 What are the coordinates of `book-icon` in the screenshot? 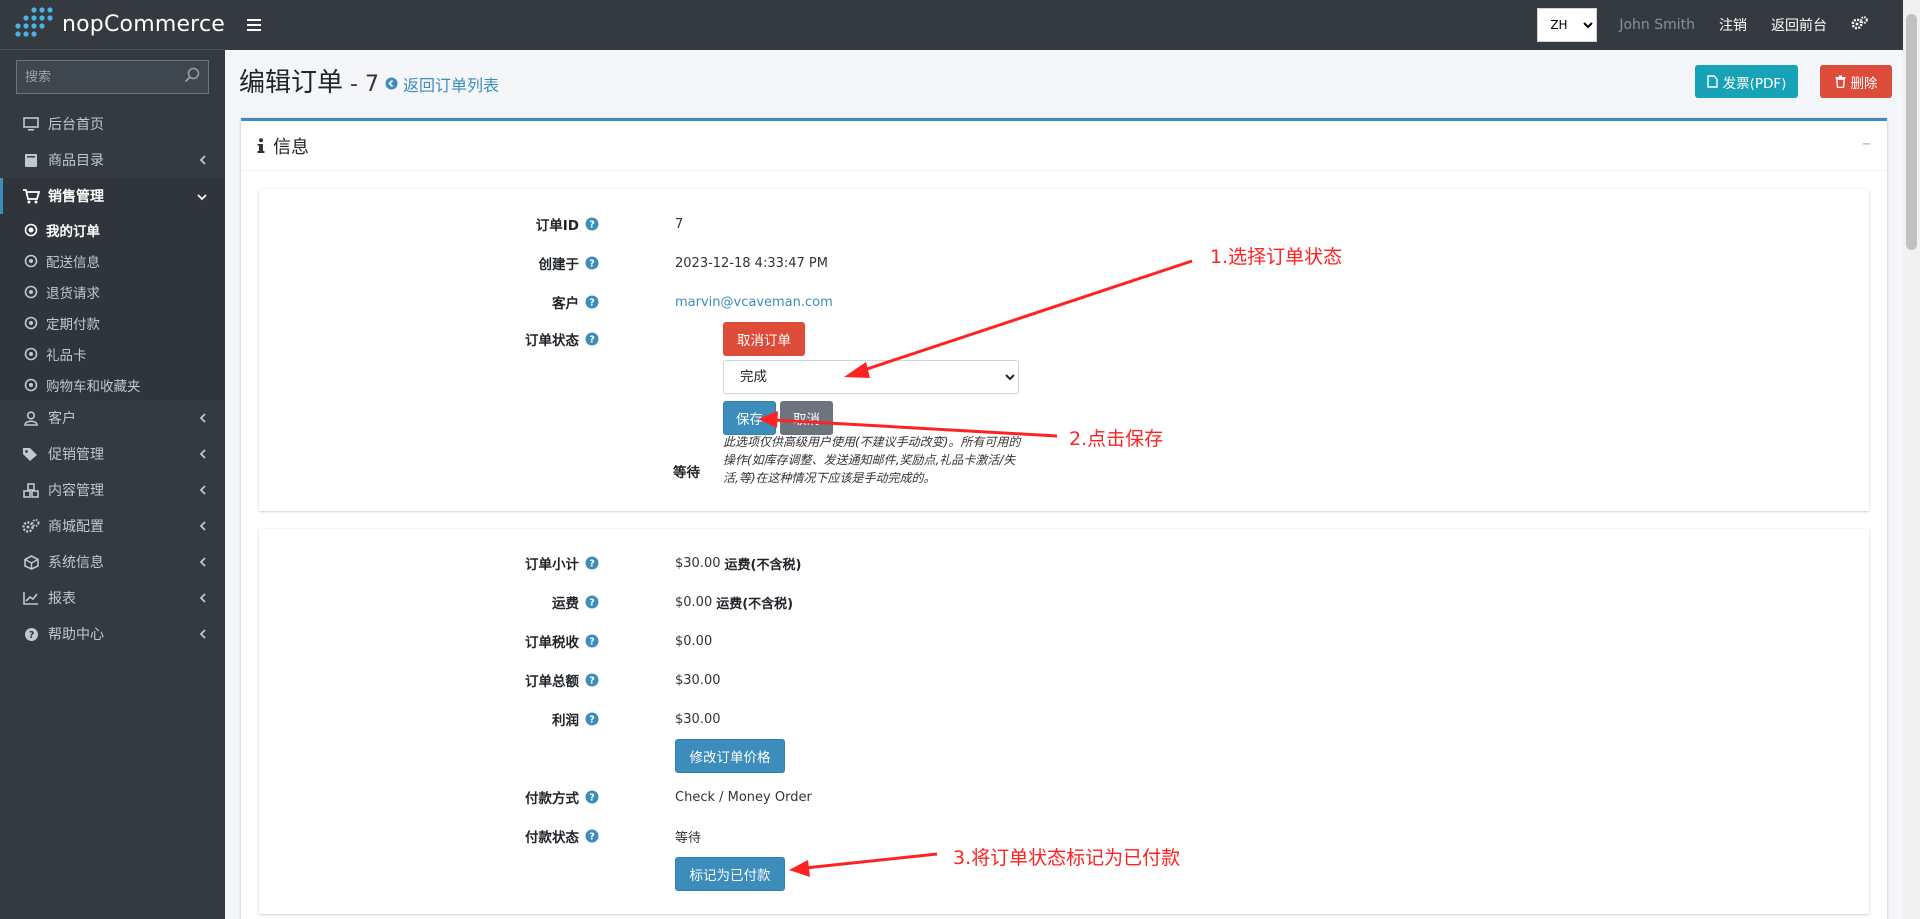 It's located at (31, 160).